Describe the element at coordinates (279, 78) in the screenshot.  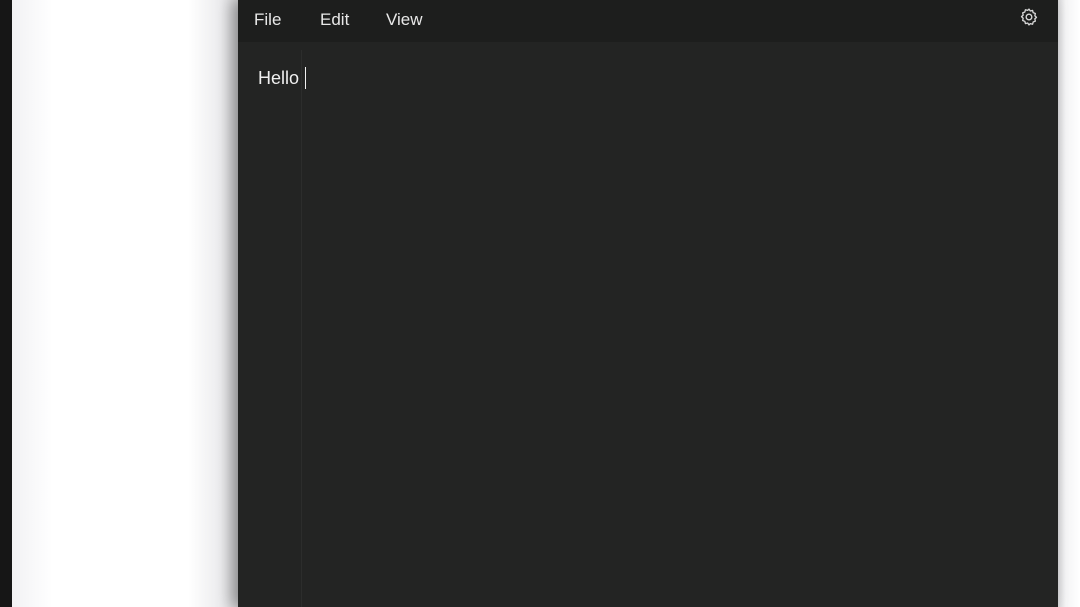
I see `editor-text: Hello` at that location.